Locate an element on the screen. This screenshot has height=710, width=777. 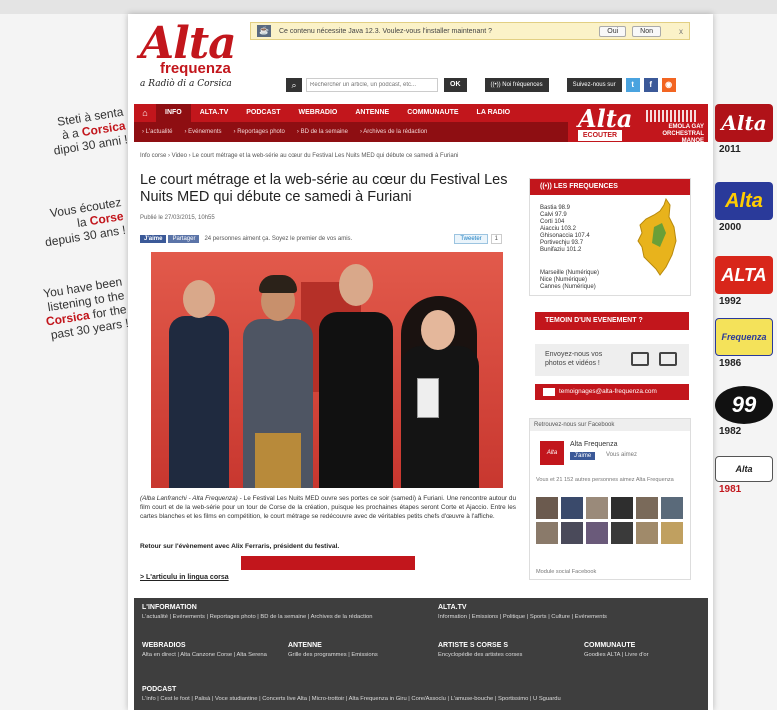
email-address: temoignages@alta-frequenza.com is located at coordinates (608, 391).